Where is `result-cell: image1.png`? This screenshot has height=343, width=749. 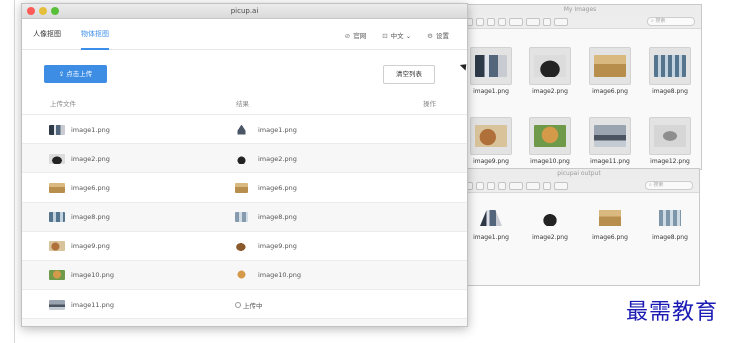 result-cell: image1.png is located at coordinates (266, 129).